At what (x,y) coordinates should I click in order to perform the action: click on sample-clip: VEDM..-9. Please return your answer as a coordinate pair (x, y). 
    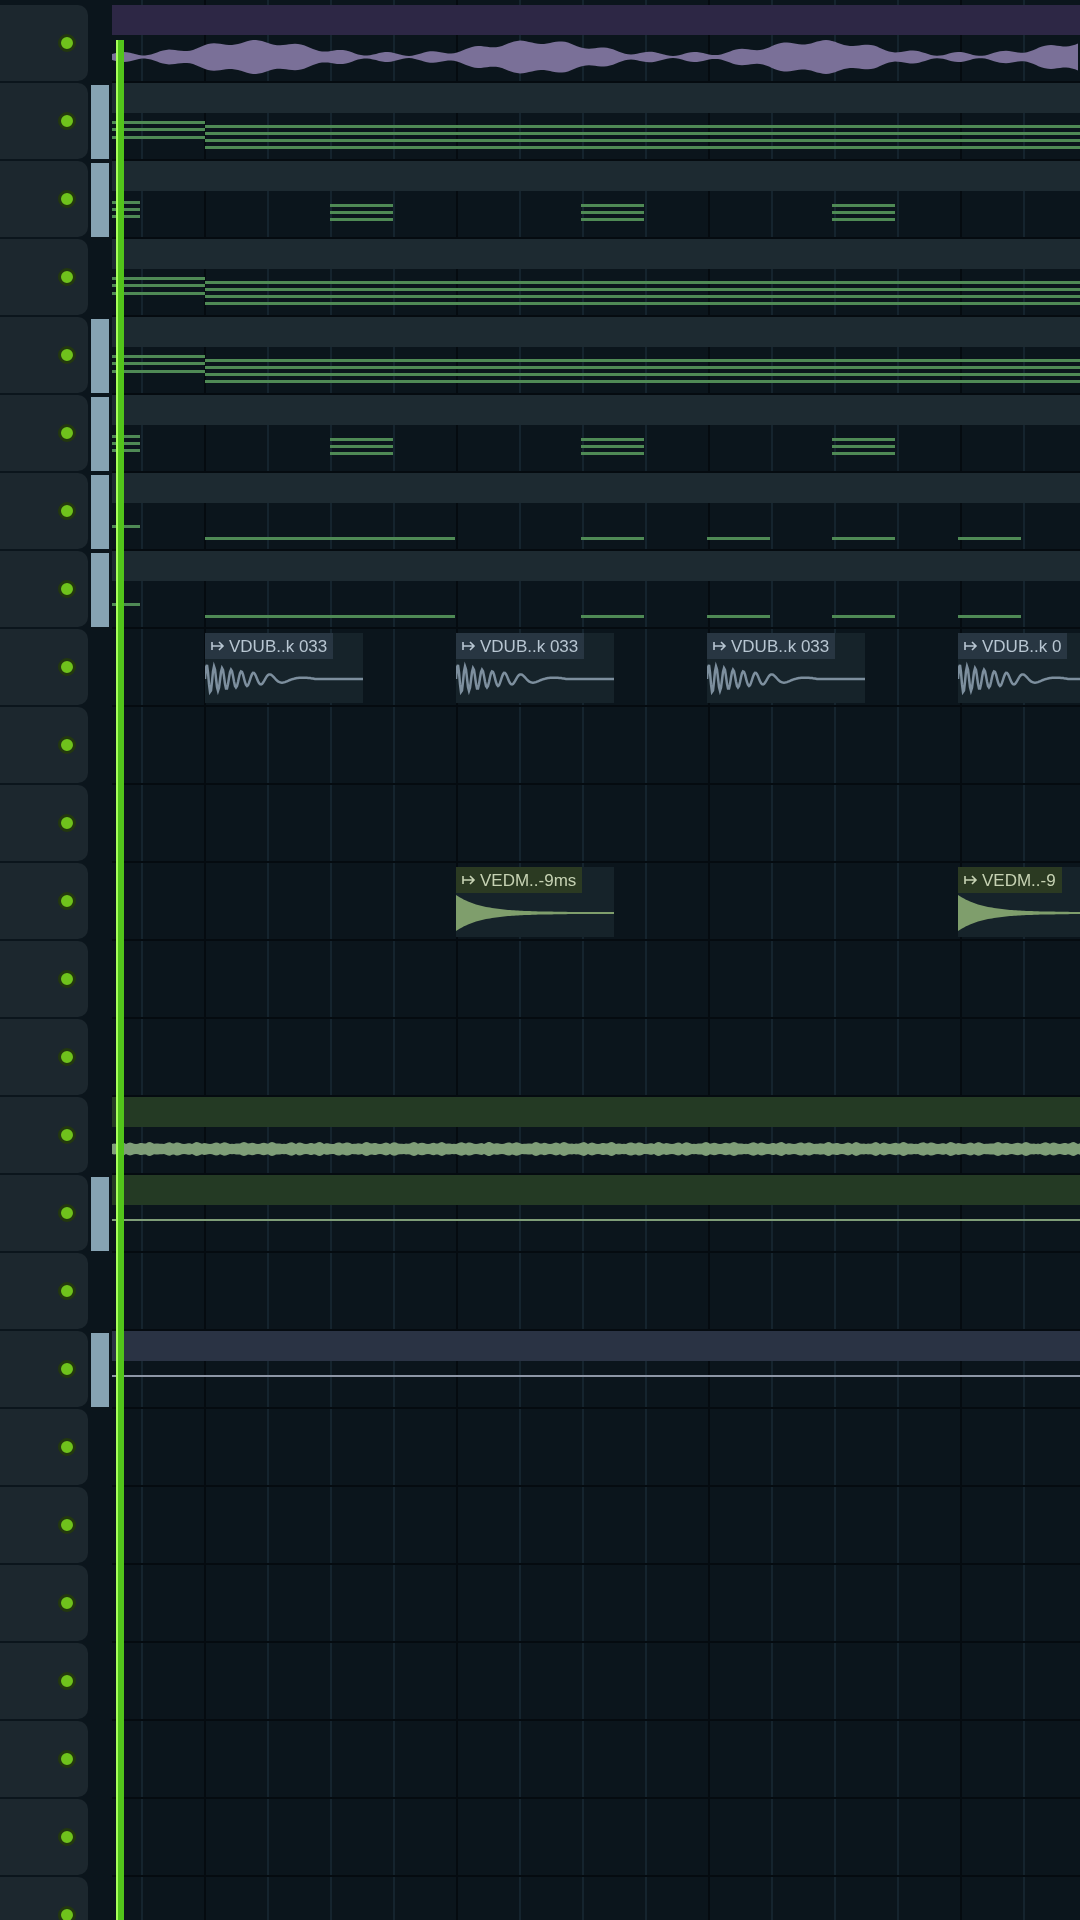
    Looking at the image, I should click on (1019, 902).